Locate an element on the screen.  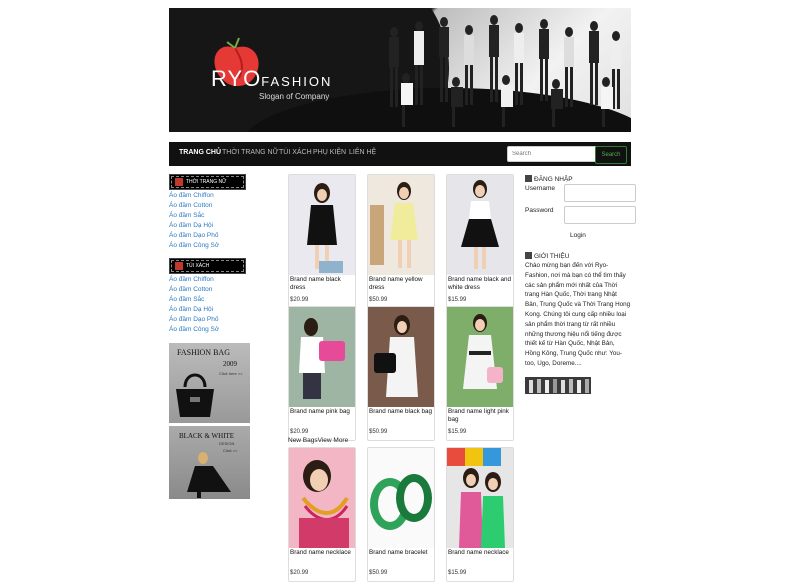
ad-fashion-bag: FASHION BAG 2009 Click here >> is located at coordinates (209, 383).